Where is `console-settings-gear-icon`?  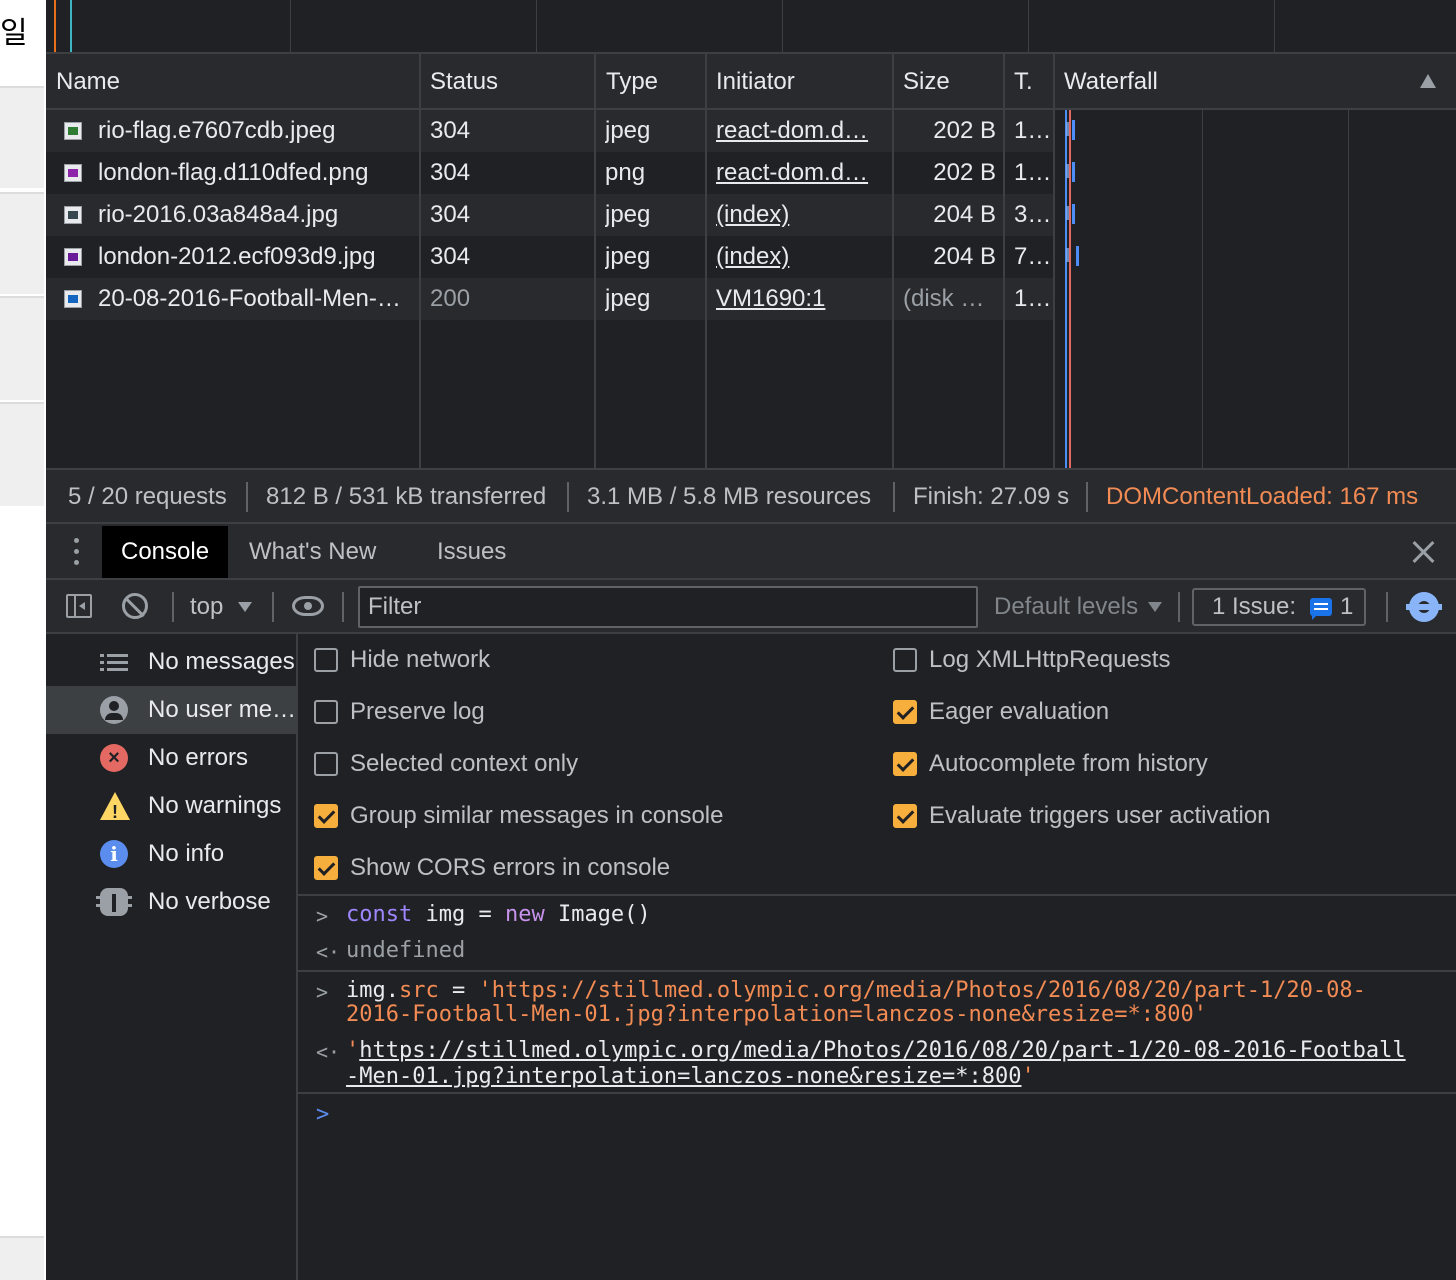 console-settings-gear-icon is located at coordinates (1424, 607).